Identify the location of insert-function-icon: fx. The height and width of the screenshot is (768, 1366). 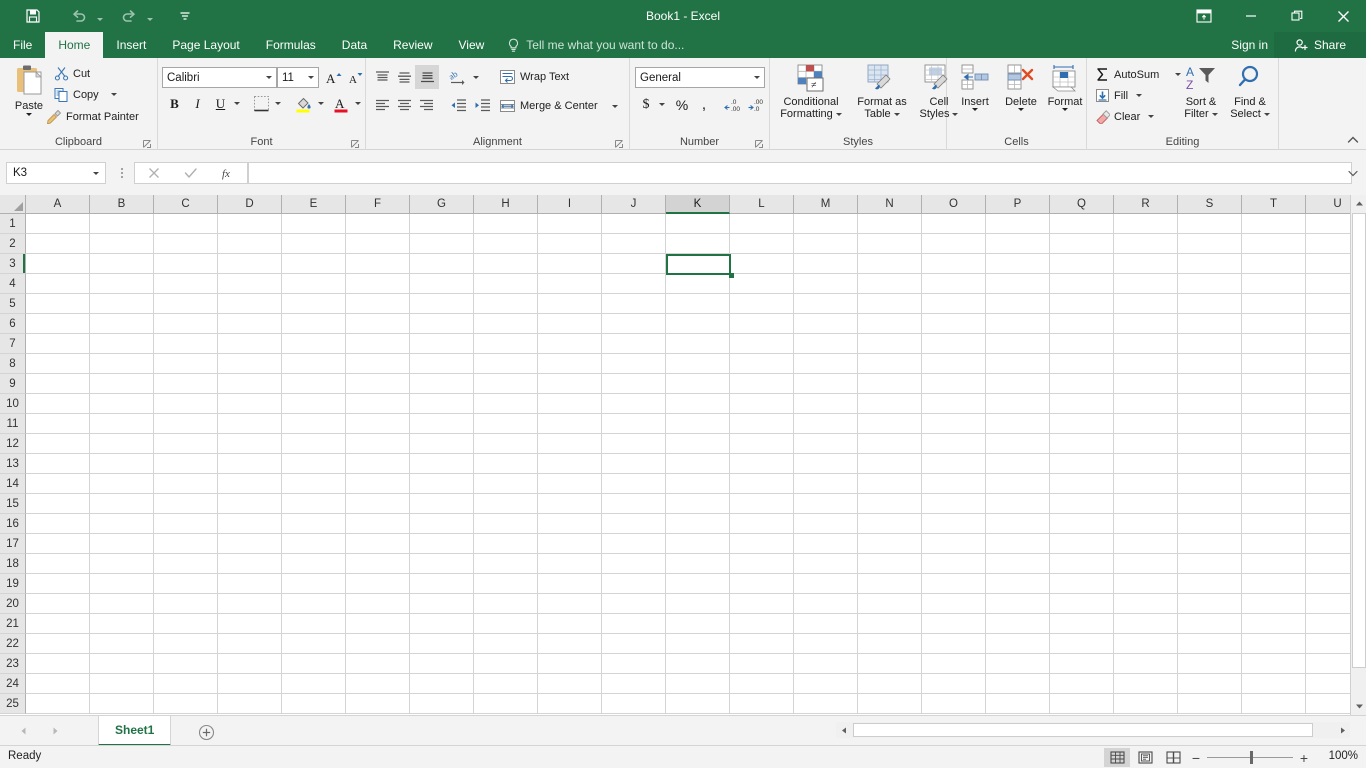
(228, 173).